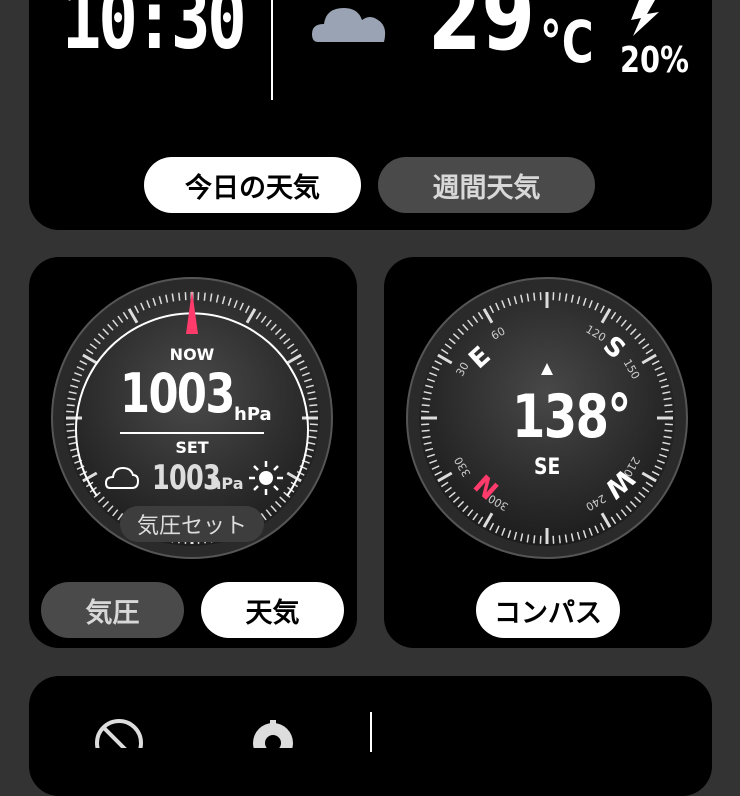 The width and height of the screenshot is (740, 796). Describe the element at coordinates (272, 610) in the screenshot. I see `tab-weather: 天気` at that location.